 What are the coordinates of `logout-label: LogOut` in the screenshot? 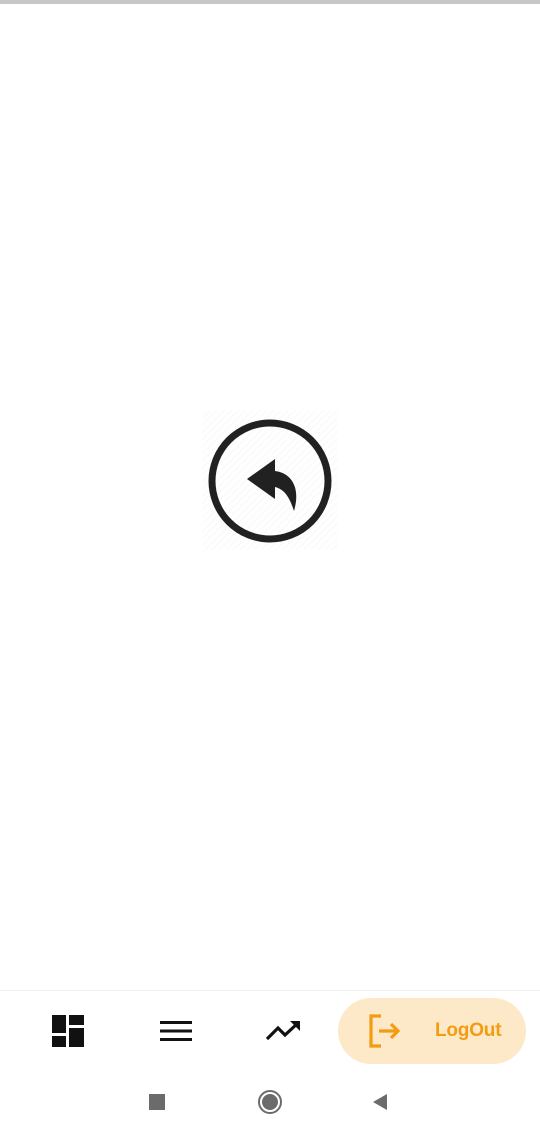 It's located at (468, 1030).